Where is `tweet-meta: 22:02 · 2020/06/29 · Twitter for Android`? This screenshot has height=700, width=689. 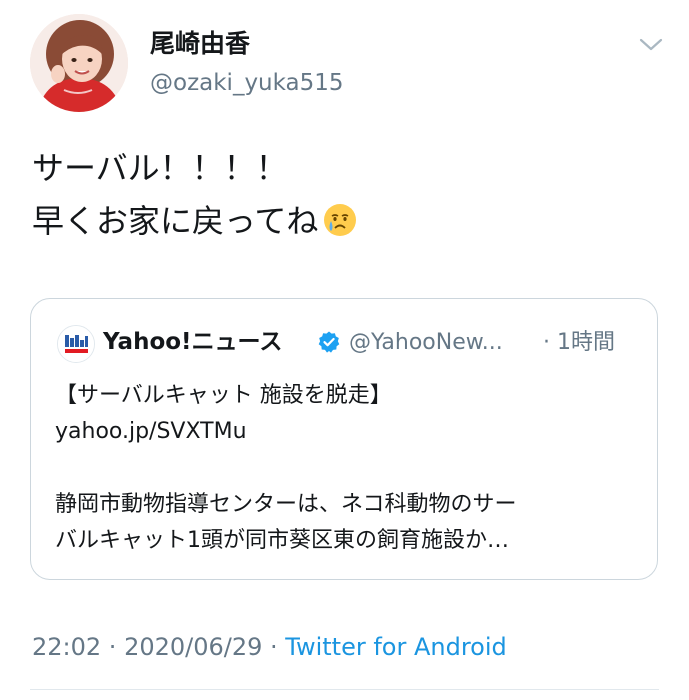
tweet-meta: 22:02 · 2020/06/29 · Twitter for Android is located at coordinates (269, 647).